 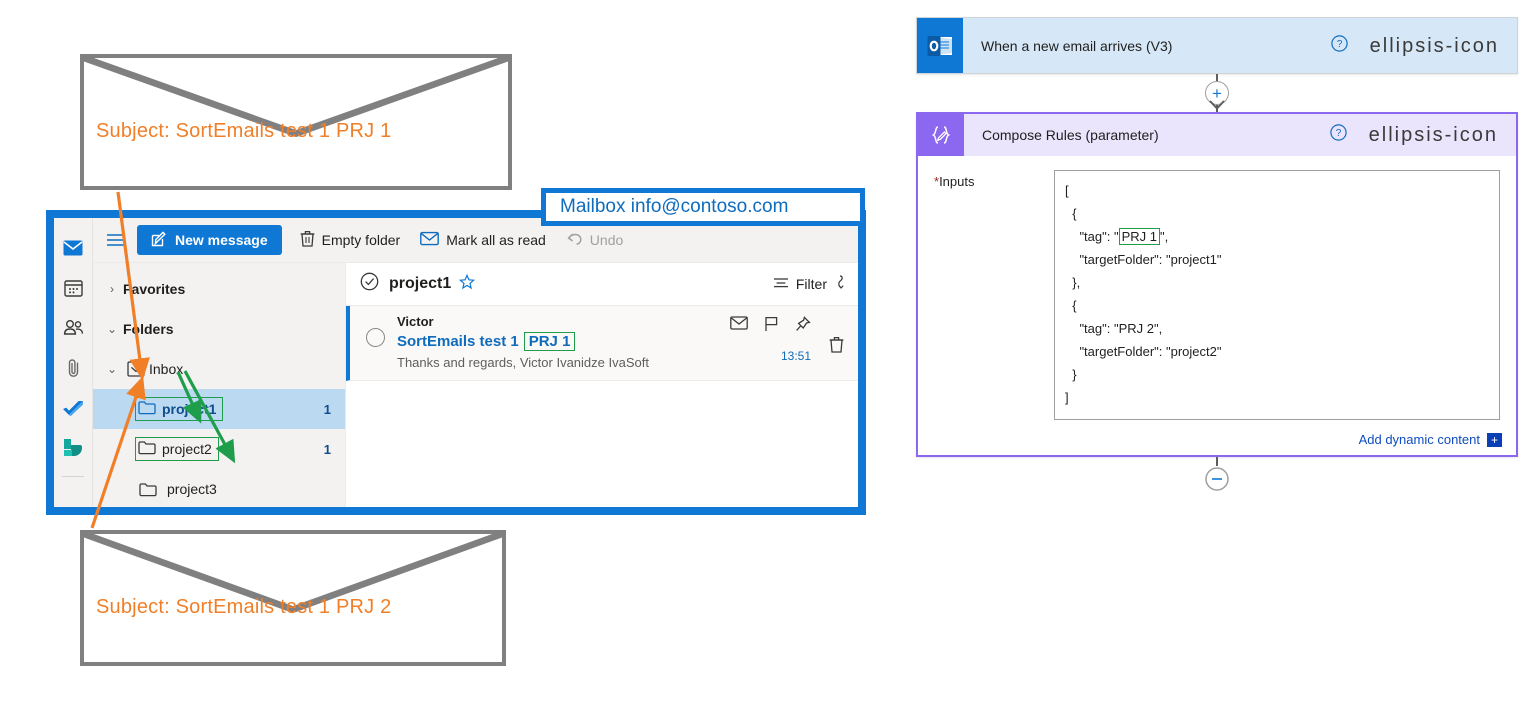 I want to click on plus-icon: +, so click(x=1494, y=439).